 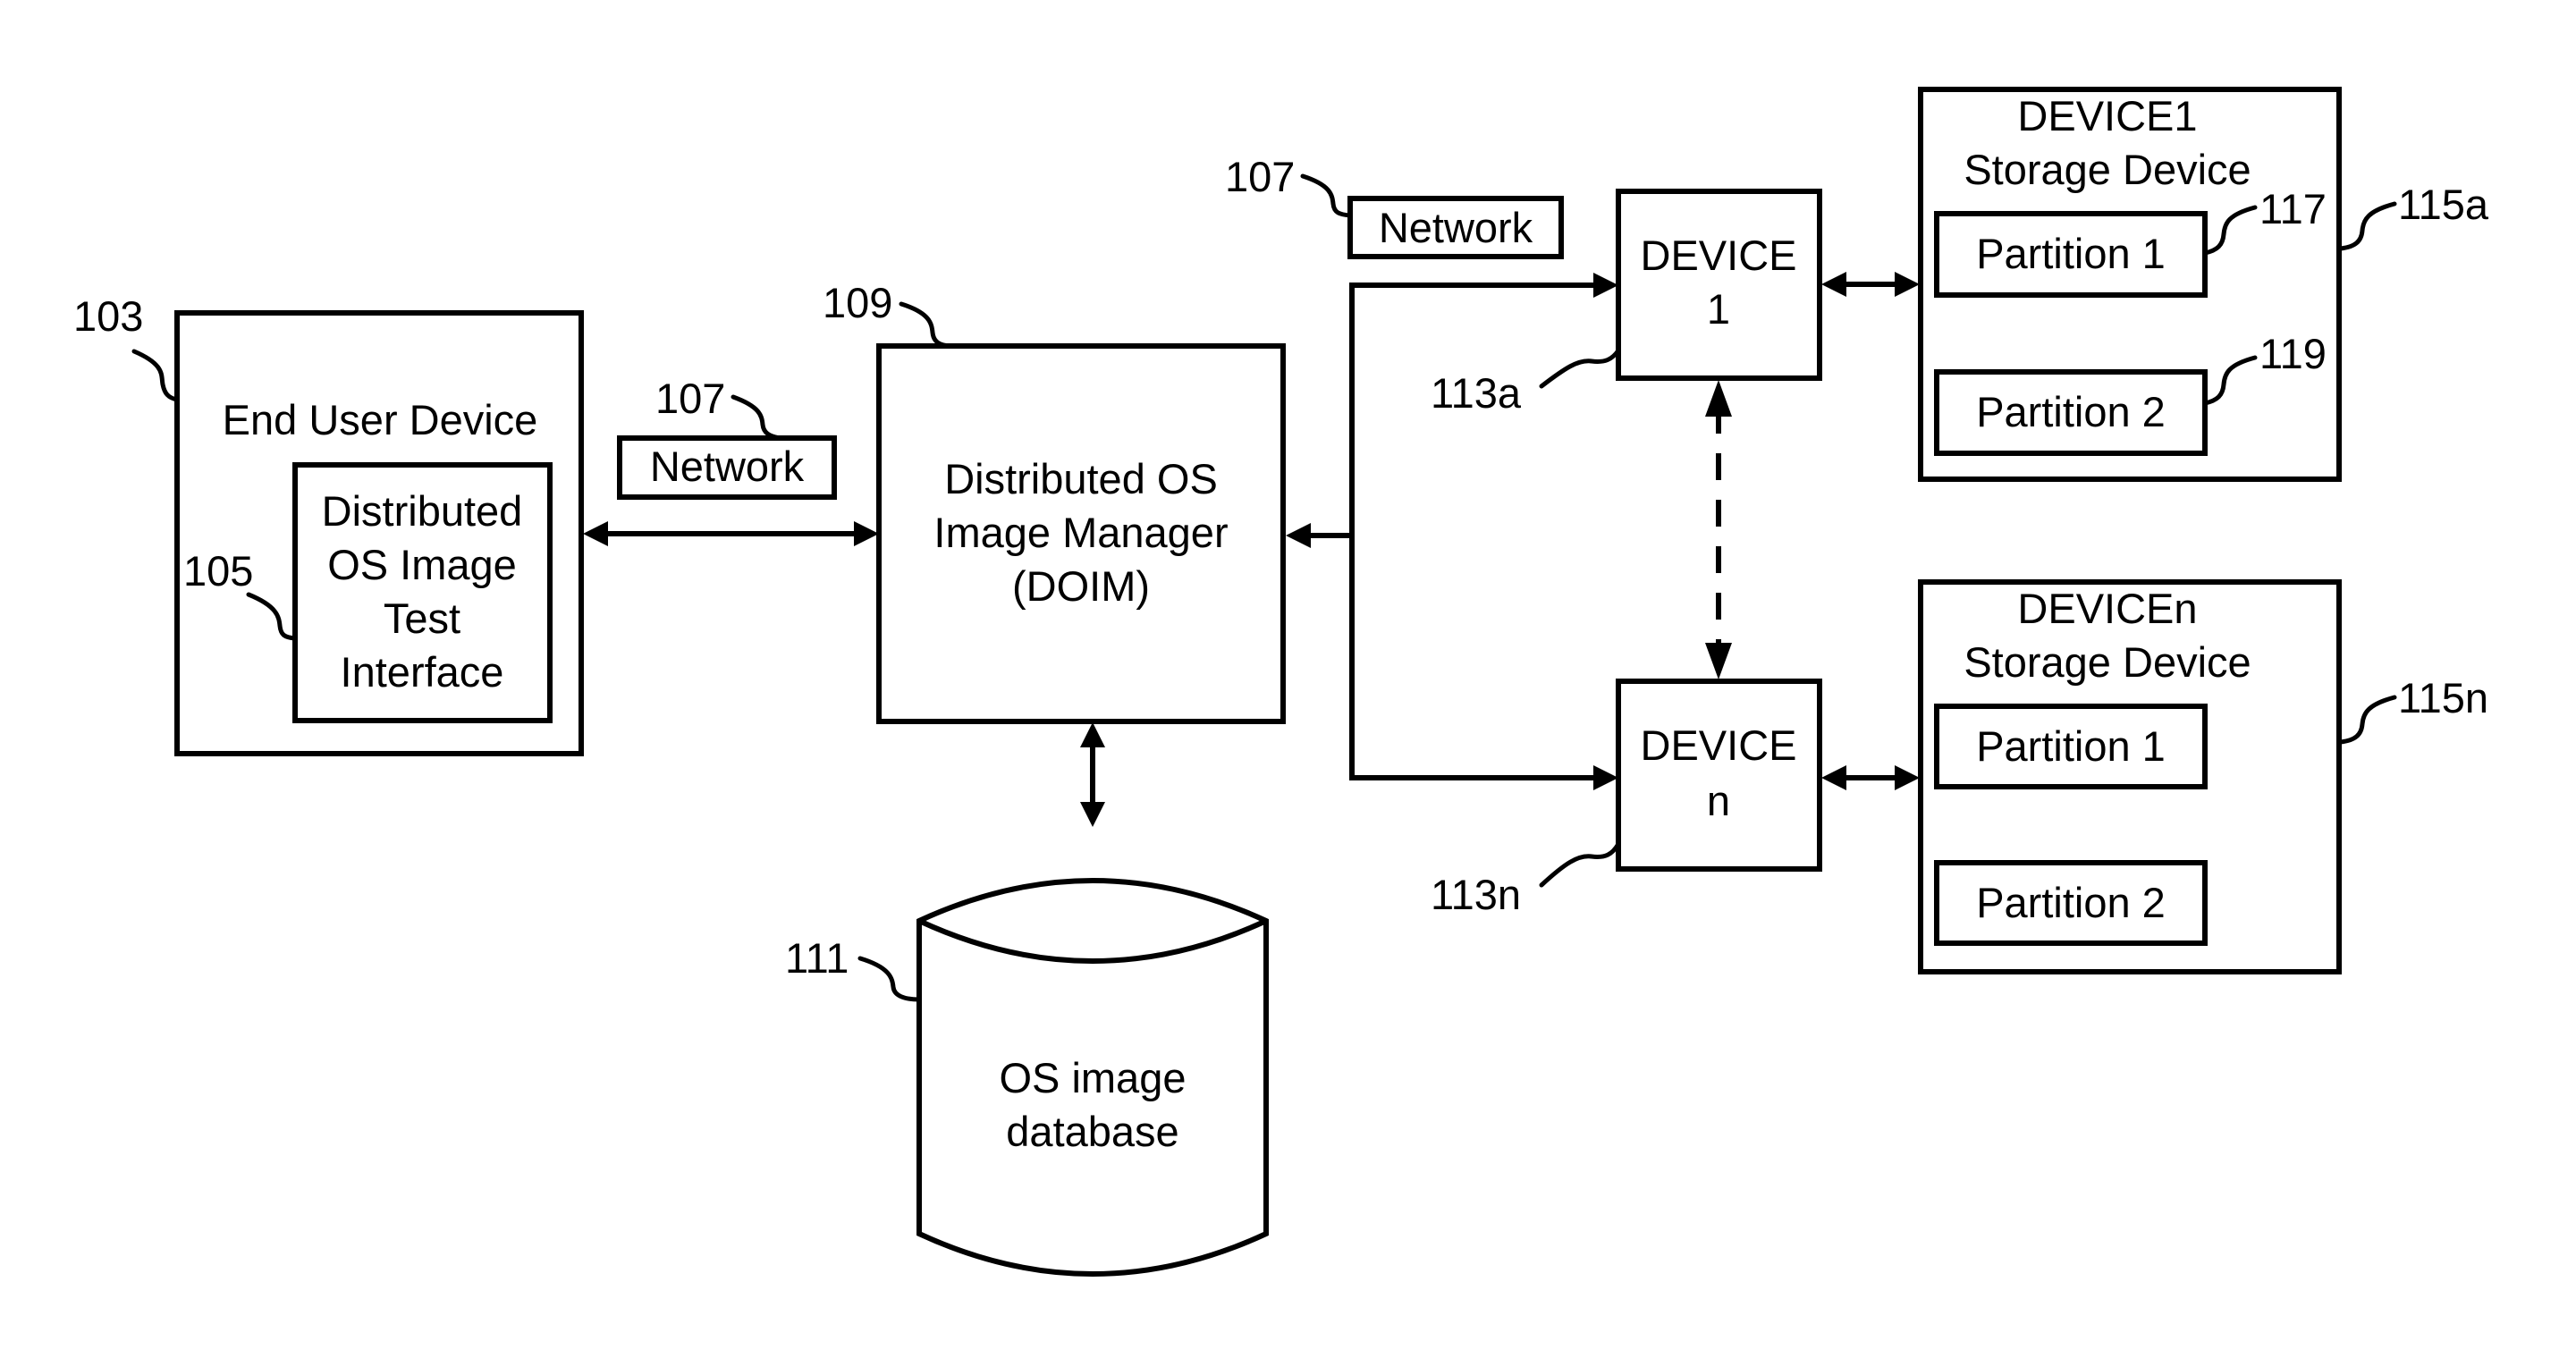 What do you see at coordinates (1605, 286) in the screenshot?
I see `arrowhead-bus-to-device1` at bounding box center [1605, 286].